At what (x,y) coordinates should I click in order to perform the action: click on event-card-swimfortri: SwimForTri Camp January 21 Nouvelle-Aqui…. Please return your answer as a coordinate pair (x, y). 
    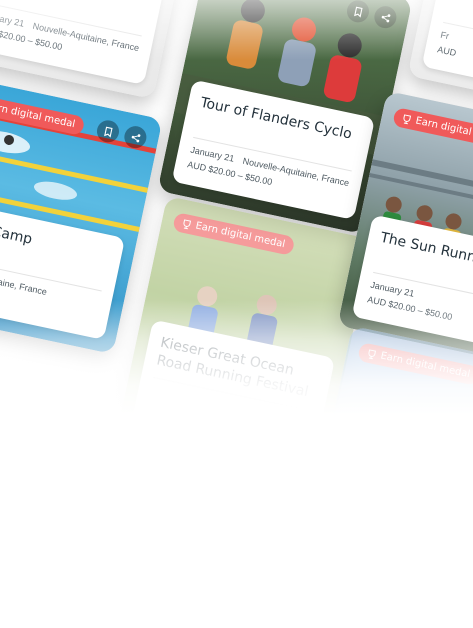
    Looking at the image, I should click on (101, 50).